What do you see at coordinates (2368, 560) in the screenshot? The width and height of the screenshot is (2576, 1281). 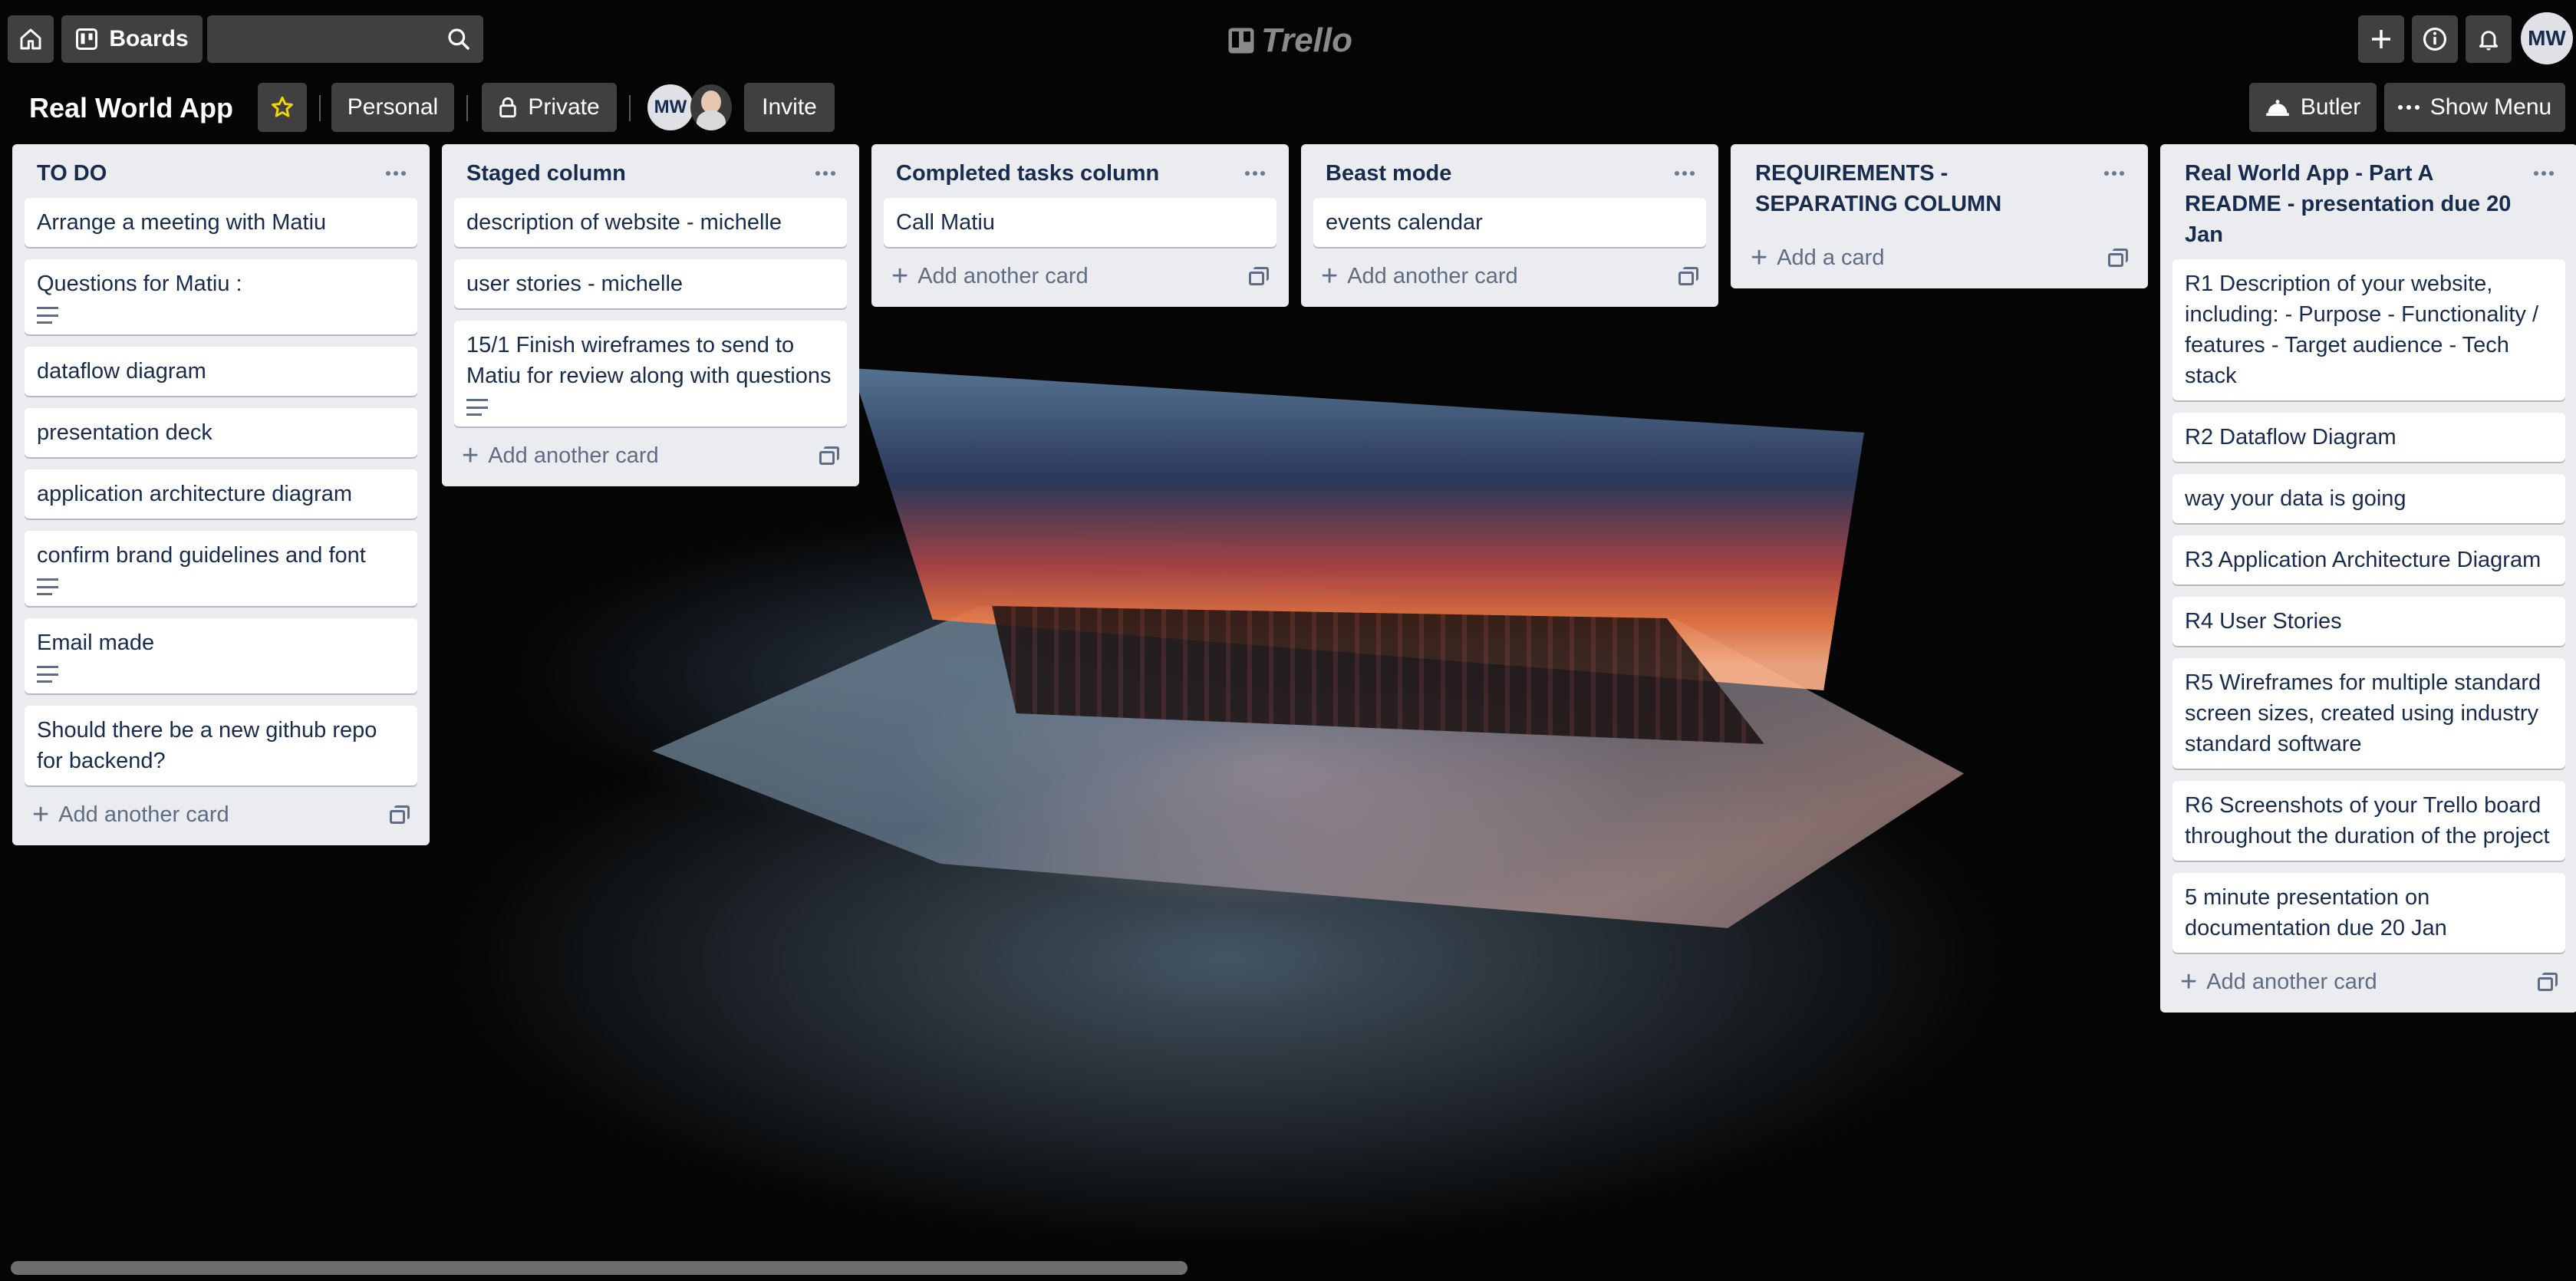 I see `list-card: R3 Application Architecture Diagram` at bounding box center [2368, 560].